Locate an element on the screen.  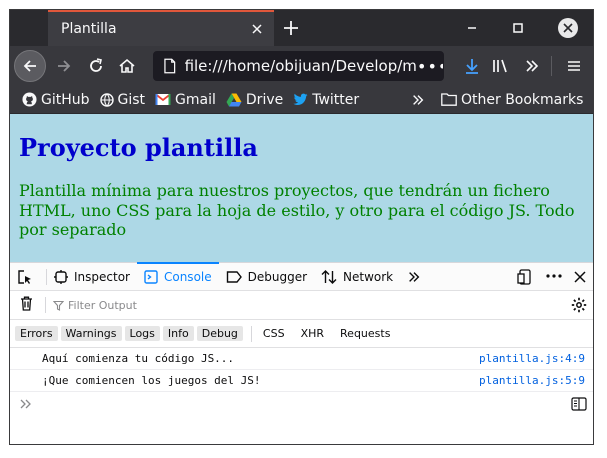
tab-console-label: Console is located at coordinates (187, 276).